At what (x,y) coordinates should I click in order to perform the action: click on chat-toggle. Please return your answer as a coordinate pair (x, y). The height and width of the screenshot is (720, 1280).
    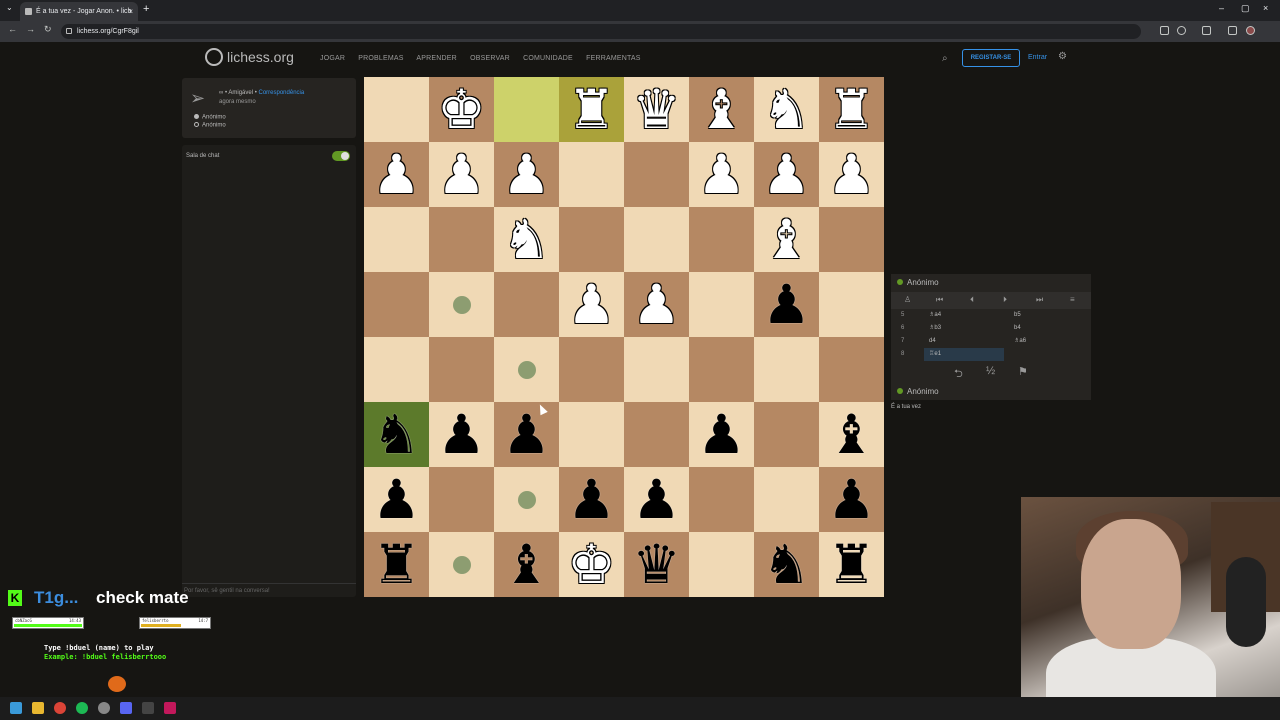
    Looking at the image, I should click on (341, 156).